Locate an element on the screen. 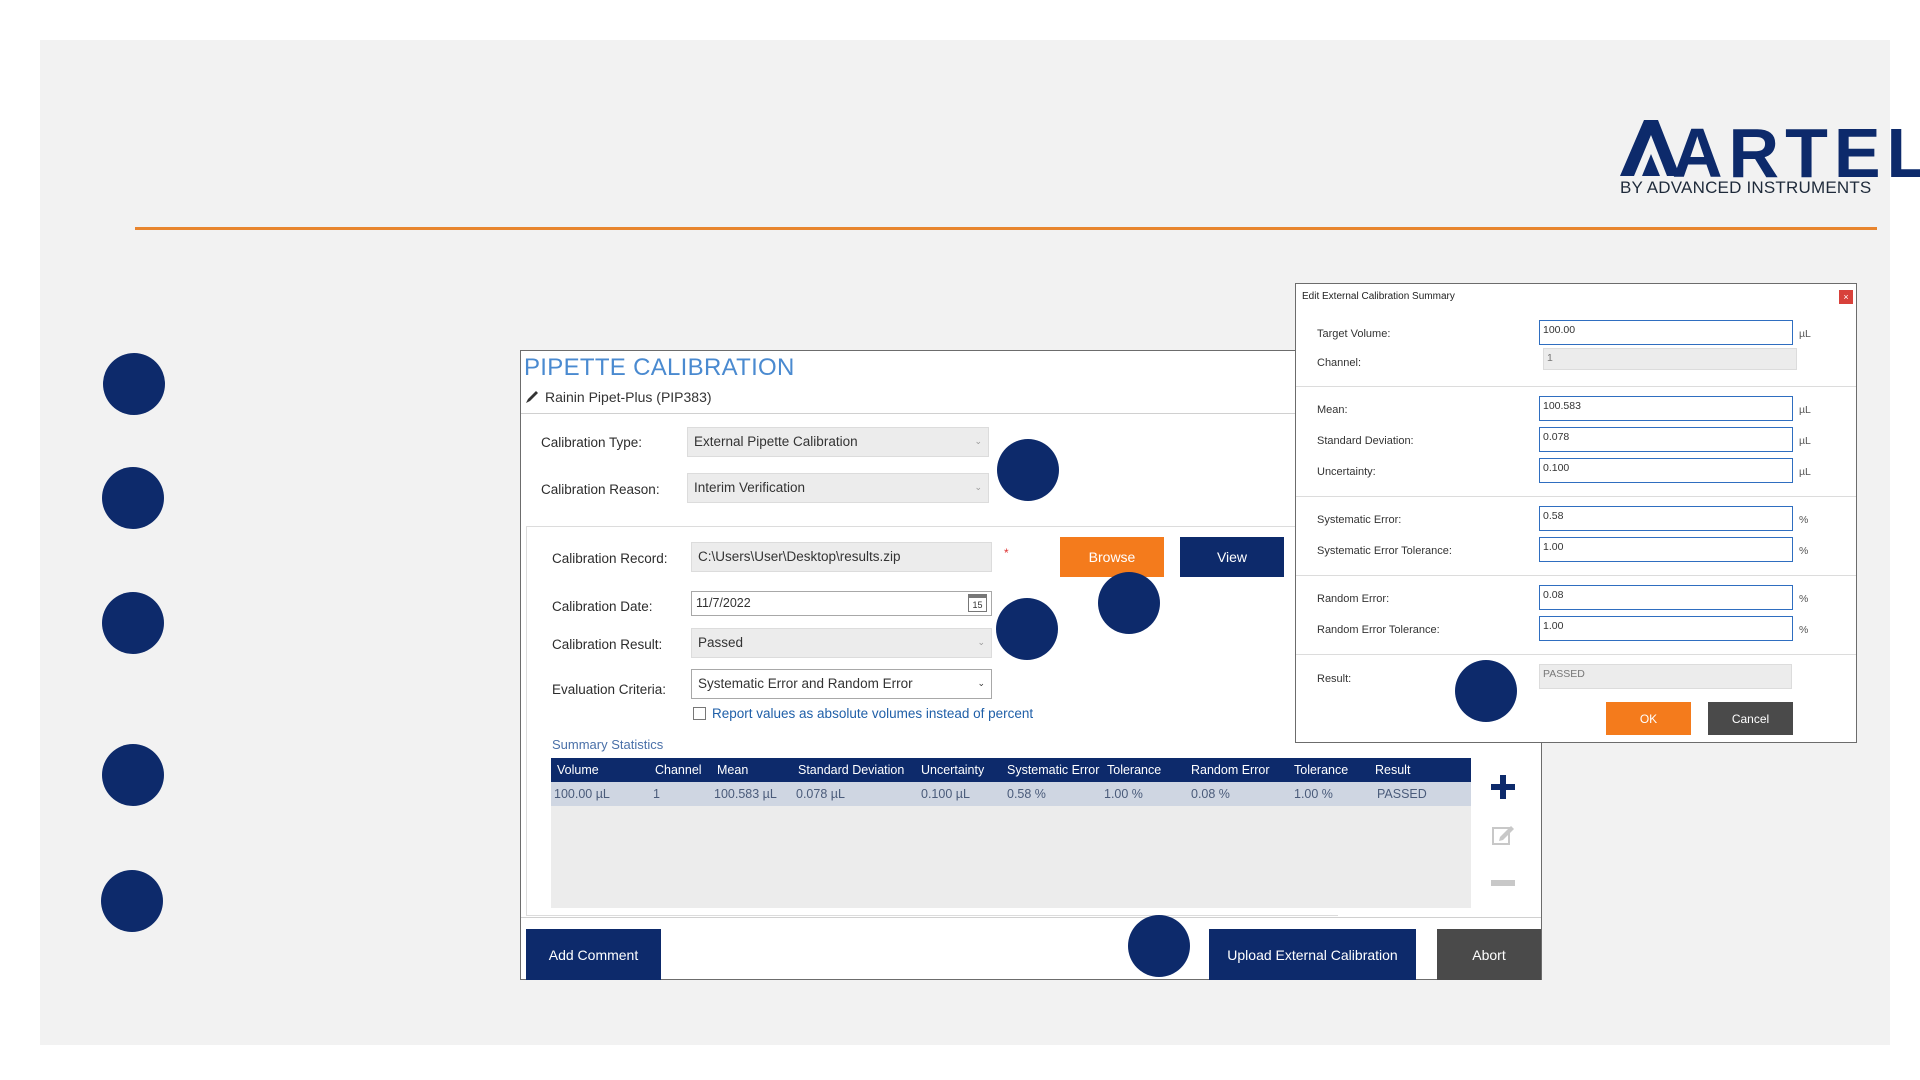 The width and height of the screenshot is (1920, 1080). systematic-error-input: 0.58 is located at coordinates (1666, 518).